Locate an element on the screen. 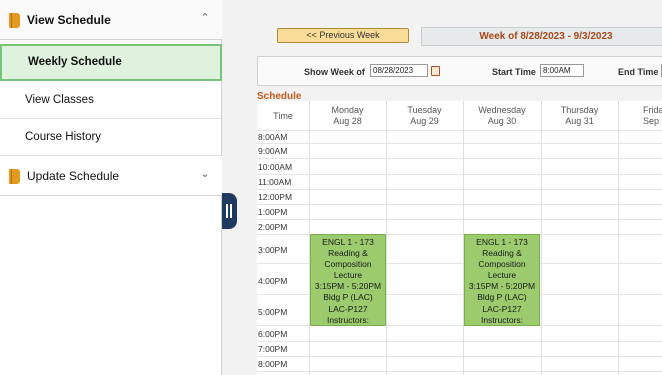  day-header-monday: Monday Aug 28 is located at coordinates (347, 115).